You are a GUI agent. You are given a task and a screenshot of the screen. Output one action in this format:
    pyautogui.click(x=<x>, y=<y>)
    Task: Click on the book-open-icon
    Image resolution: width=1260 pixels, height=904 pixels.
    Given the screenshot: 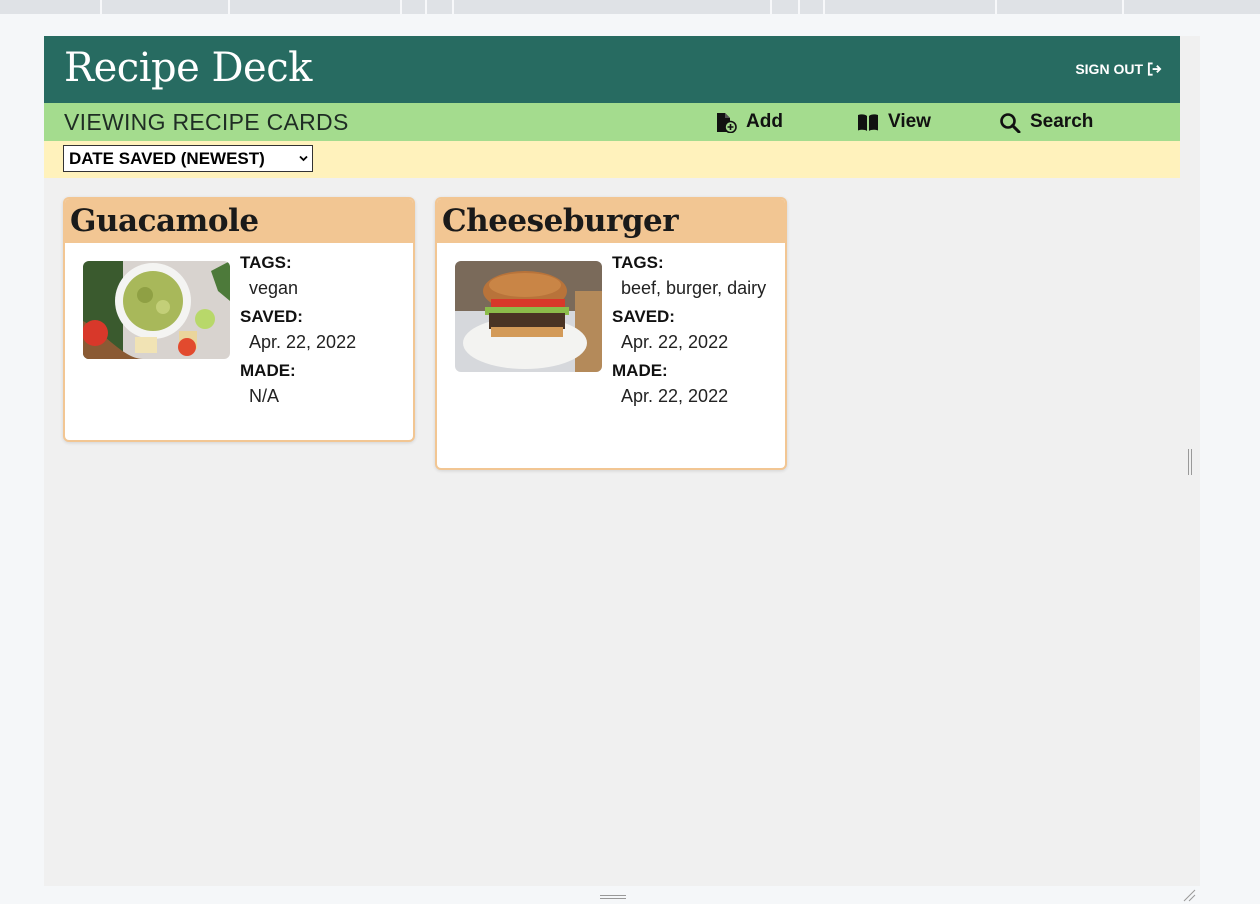 What is the action you would take?
    pyautogui.click(x=868, y=122)
    